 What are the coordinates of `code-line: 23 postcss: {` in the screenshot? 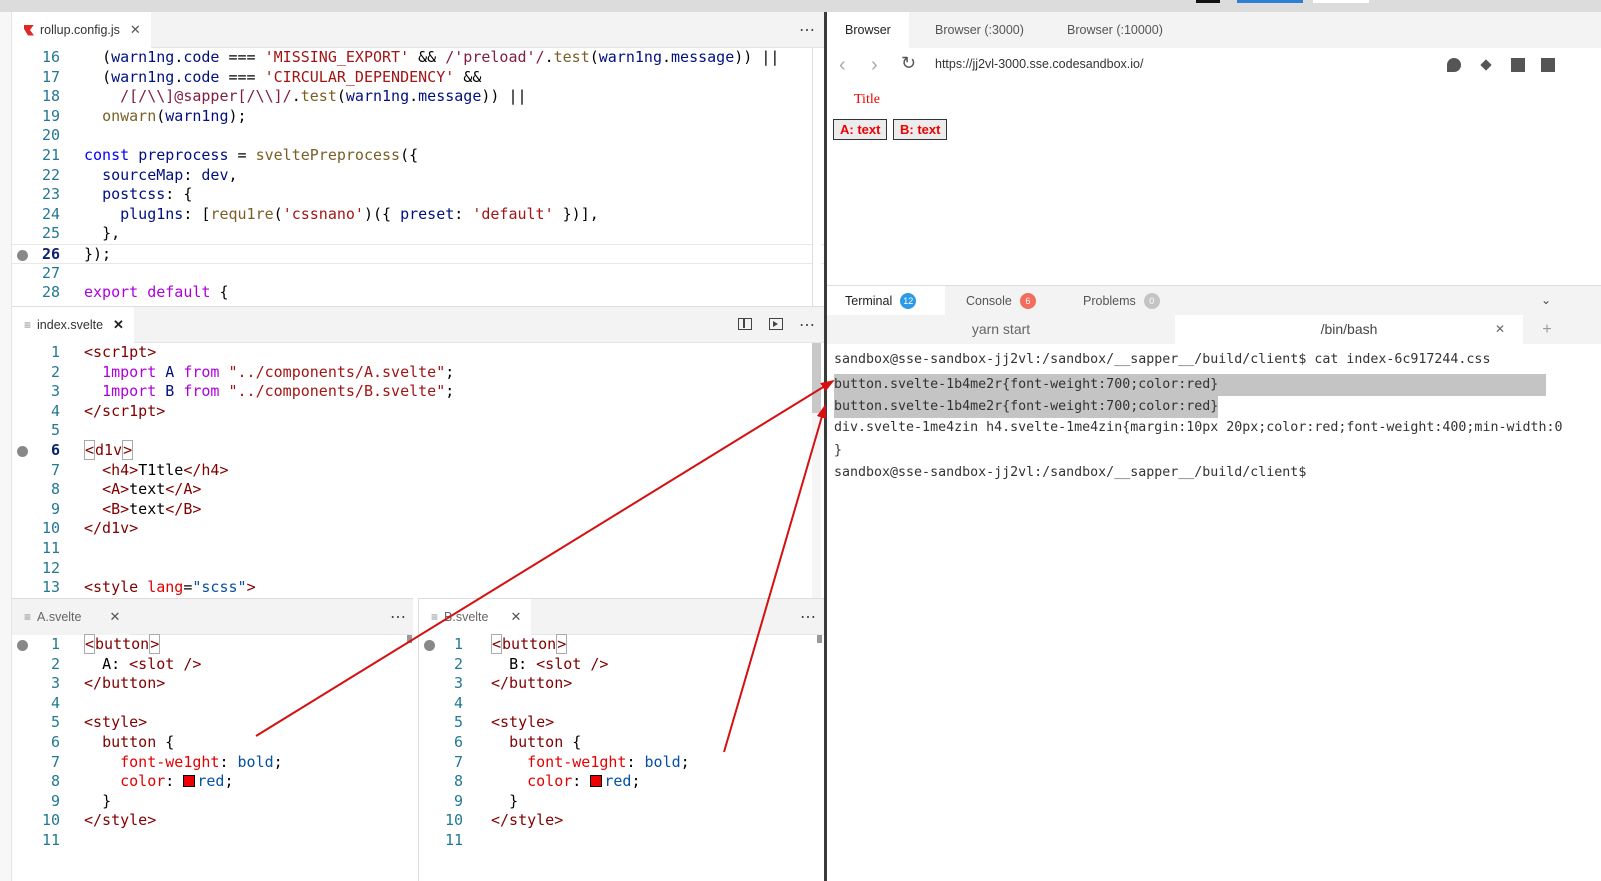 It's located at (418, 195).